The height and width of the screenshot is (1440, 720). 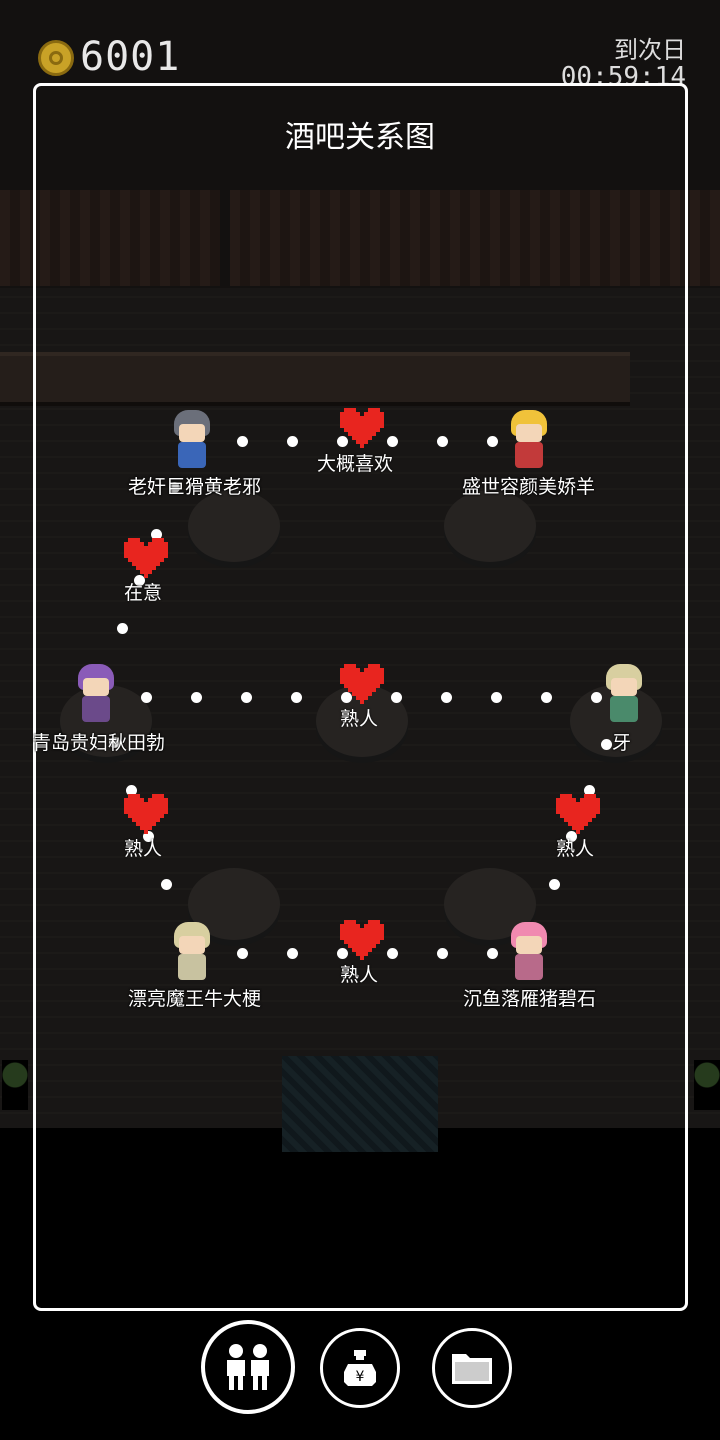 I want to click on character-name: 牙, so click(x=622, y=743).